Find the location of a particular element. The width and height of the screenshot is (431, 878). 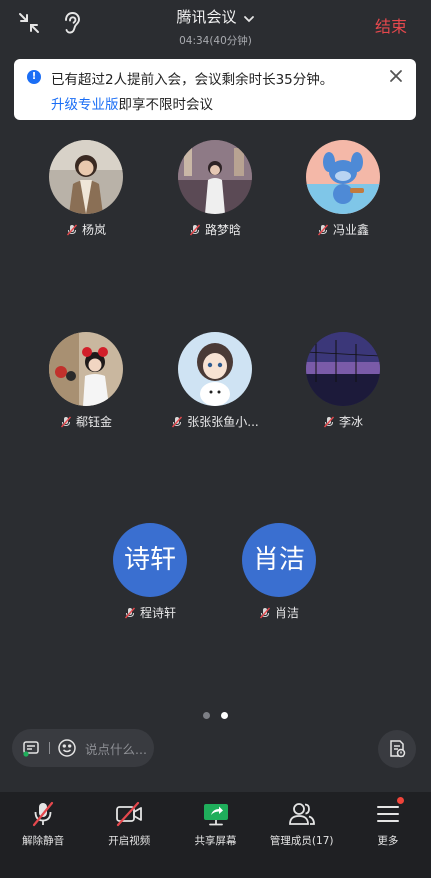

more-button: 更多 is located at coordinates (388, 835).